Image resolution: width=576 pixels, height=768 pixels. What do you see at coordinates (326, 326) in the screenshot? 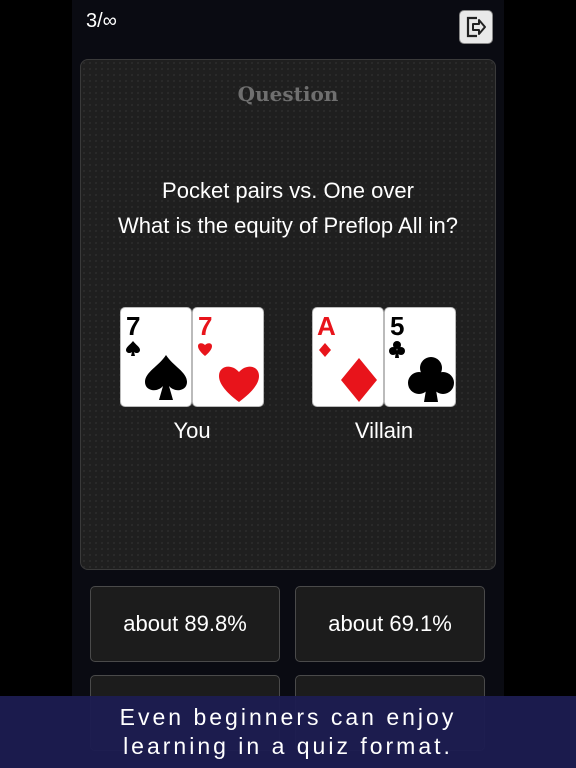
I see `card-rank: A` at bounding box center [326, 326].